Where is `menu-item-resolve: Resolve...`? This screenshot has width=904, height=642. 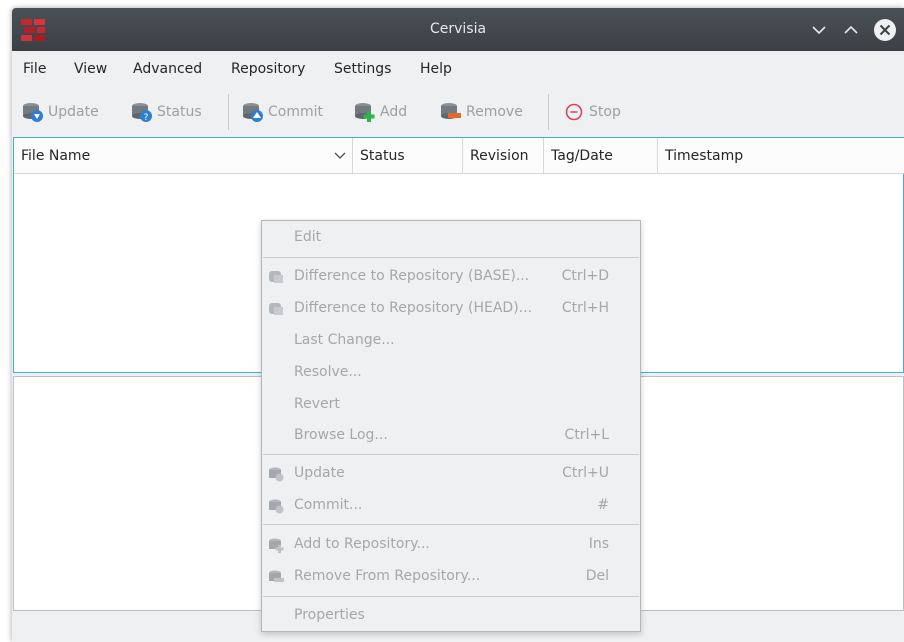 menu-item-resolve: Resolve... is located at coordinates (451, 373).